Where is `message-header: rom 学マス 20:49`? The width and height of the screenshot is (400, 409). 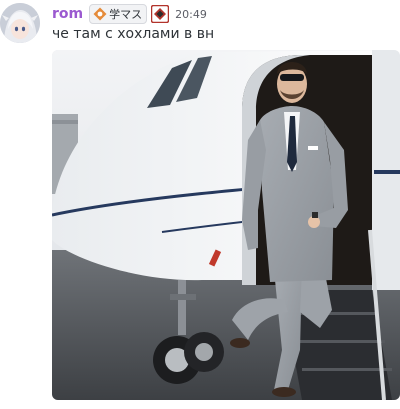 message-header: rom 学マス 20:49 is located at coordinates (129, 14).